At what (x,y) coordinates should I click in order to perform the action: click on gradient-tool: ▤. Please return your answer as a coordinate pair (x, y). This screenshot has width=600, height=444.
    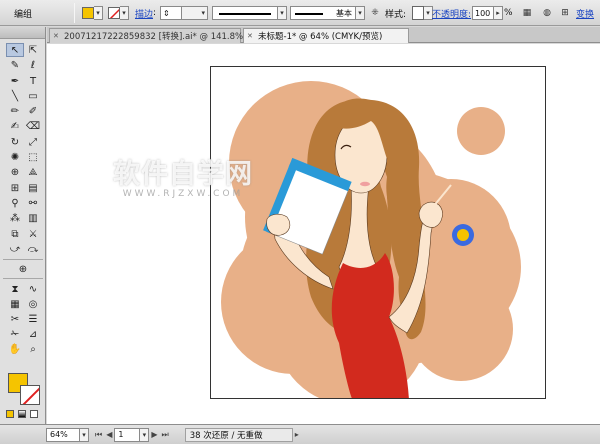
    Looking at the image, I should click on (33, 188).